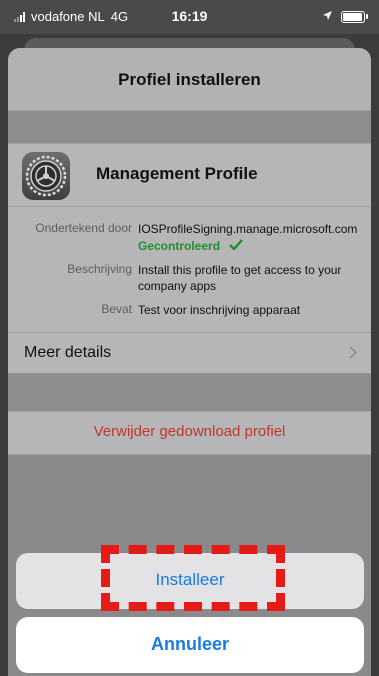 Image resolution: width=379 pixels, height=676 pixels. Describe the element at coordinates (189, 352) in the screenshot. I see `more-details-row: Meer details` at that location.